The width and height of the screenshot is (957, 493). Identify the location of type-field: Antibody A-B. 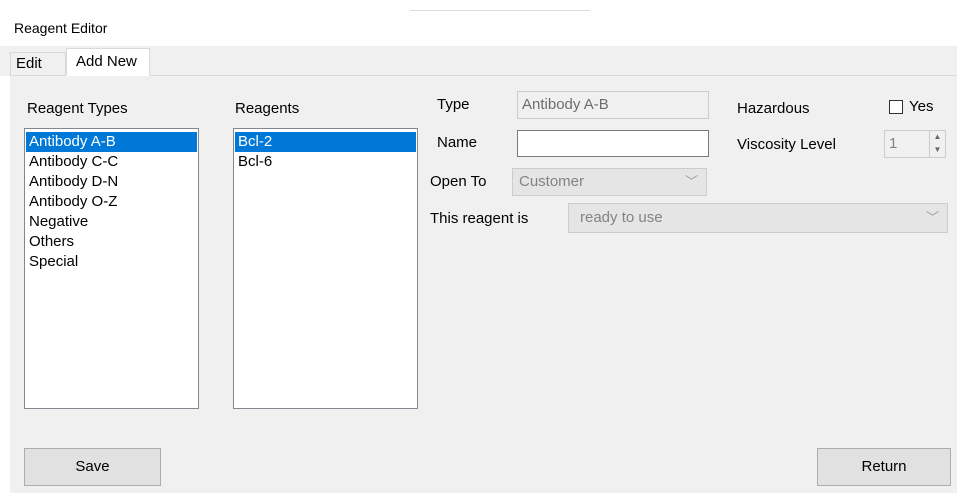
(613, 105).